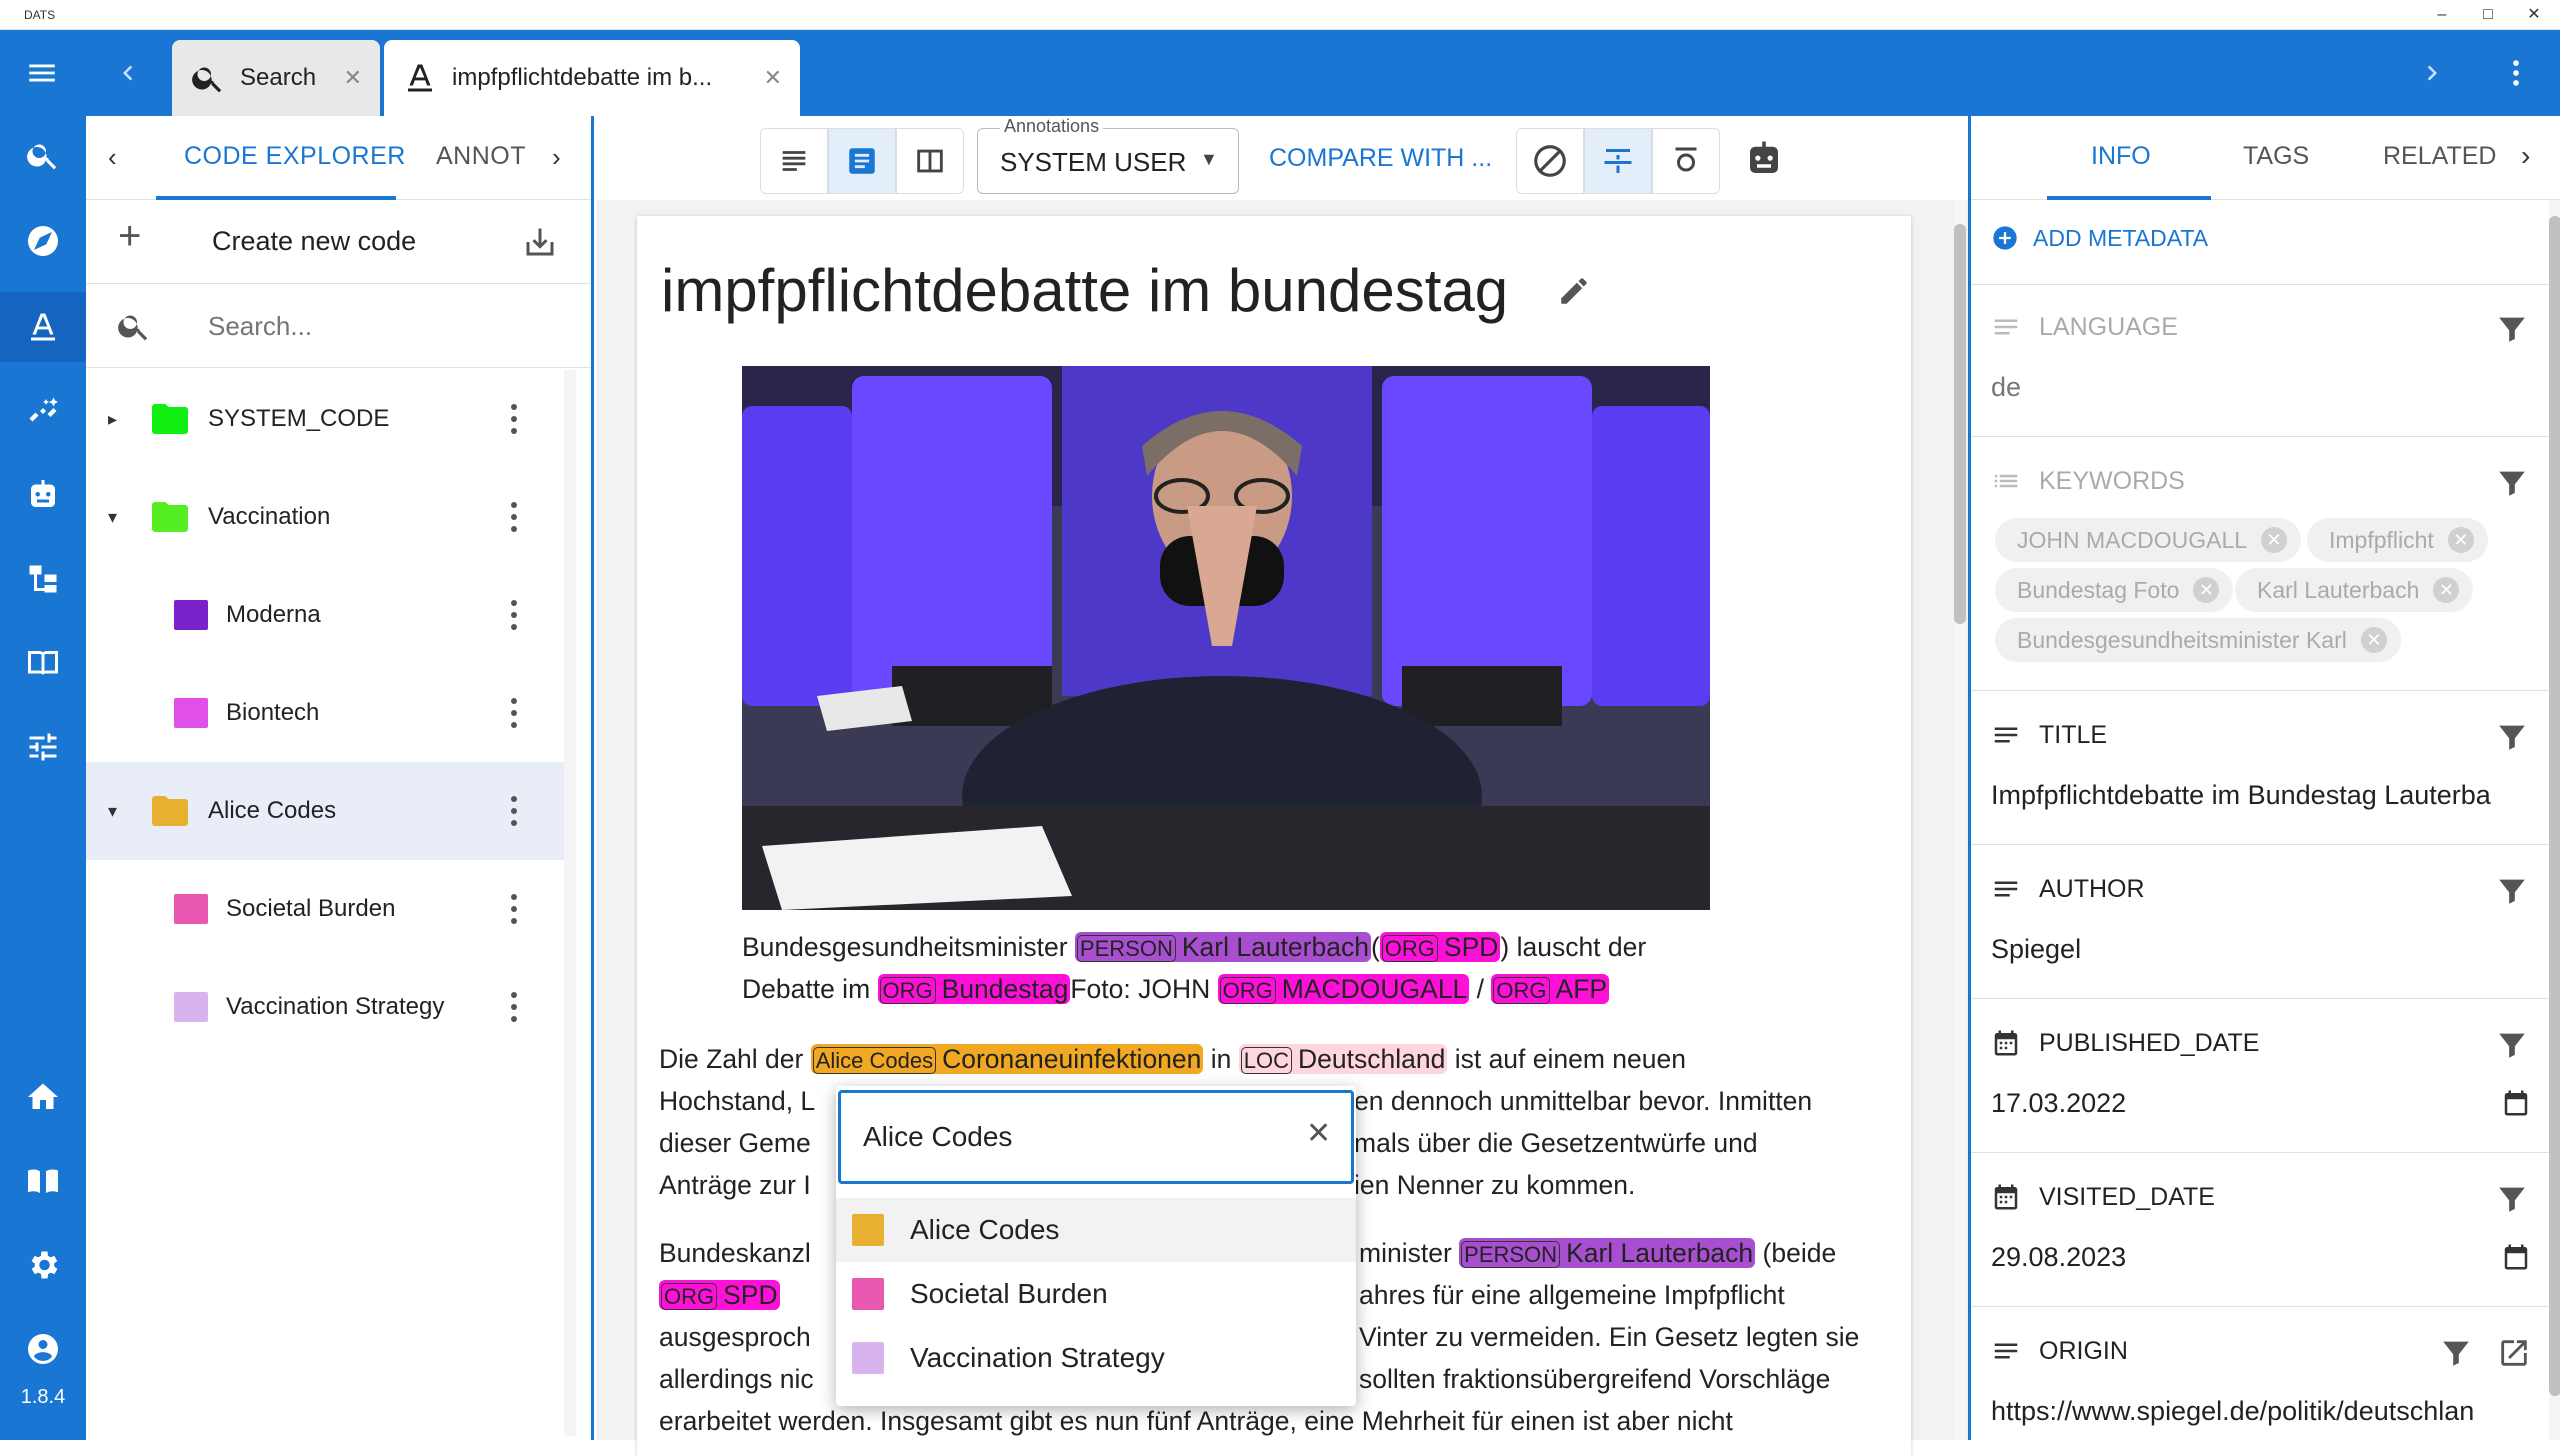 The image size is (2560, 1456). What do you see at coordinates (481, 156) in the screenshot?
I see `tab-annotations: ANNOT` at bounding box center [481, 156].